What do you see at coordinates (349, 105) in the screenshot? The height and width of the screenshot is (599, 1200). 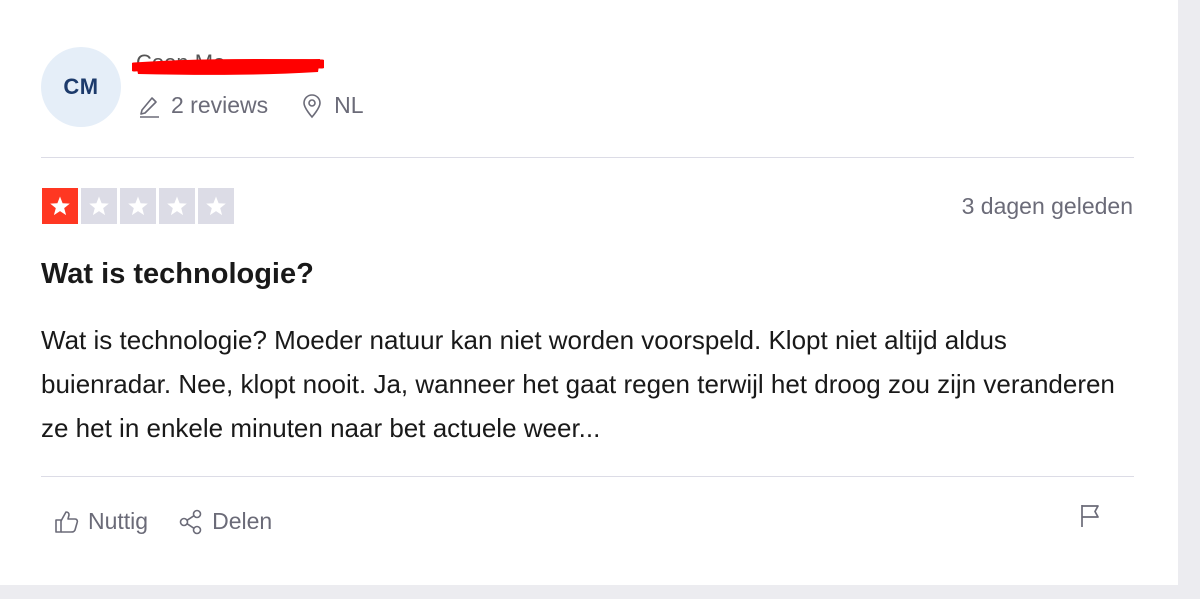 I see `country-text: NL` at bounding box center [349, 105].